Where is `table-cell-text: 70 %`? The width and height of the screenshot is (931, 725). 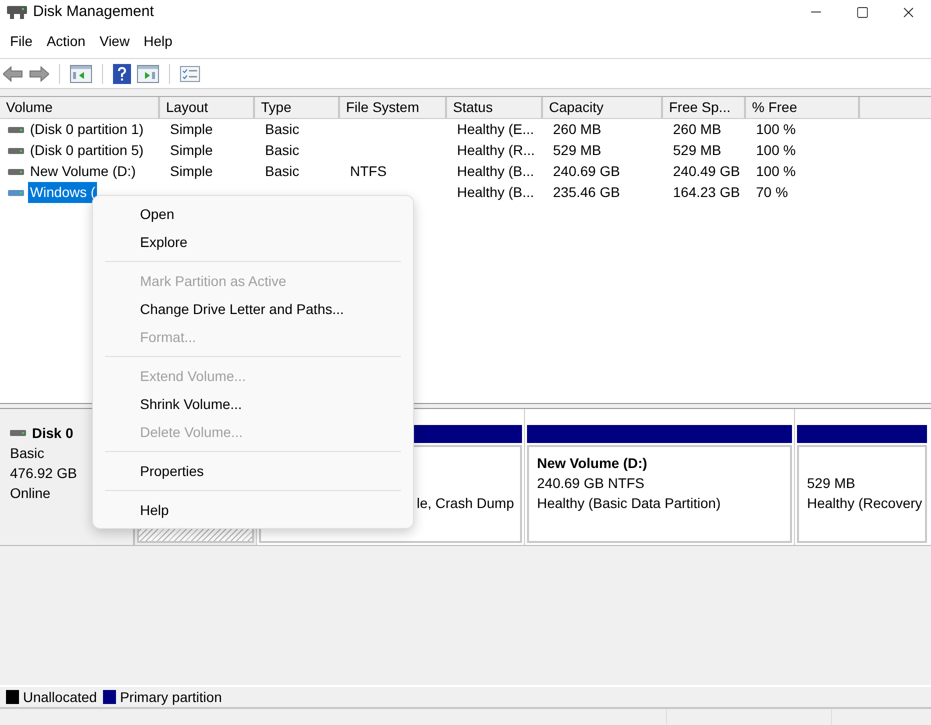 table-cell-text: 70 % is located at coordinates (772, 192).